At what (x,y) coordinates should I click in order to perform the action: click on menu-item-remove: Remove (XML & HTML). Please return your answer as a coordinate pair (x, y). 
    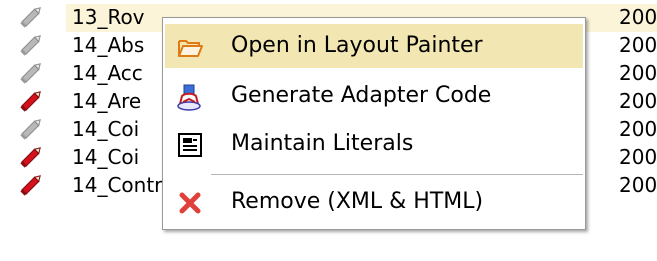
    Looking at the image, I should click on (374, 202).